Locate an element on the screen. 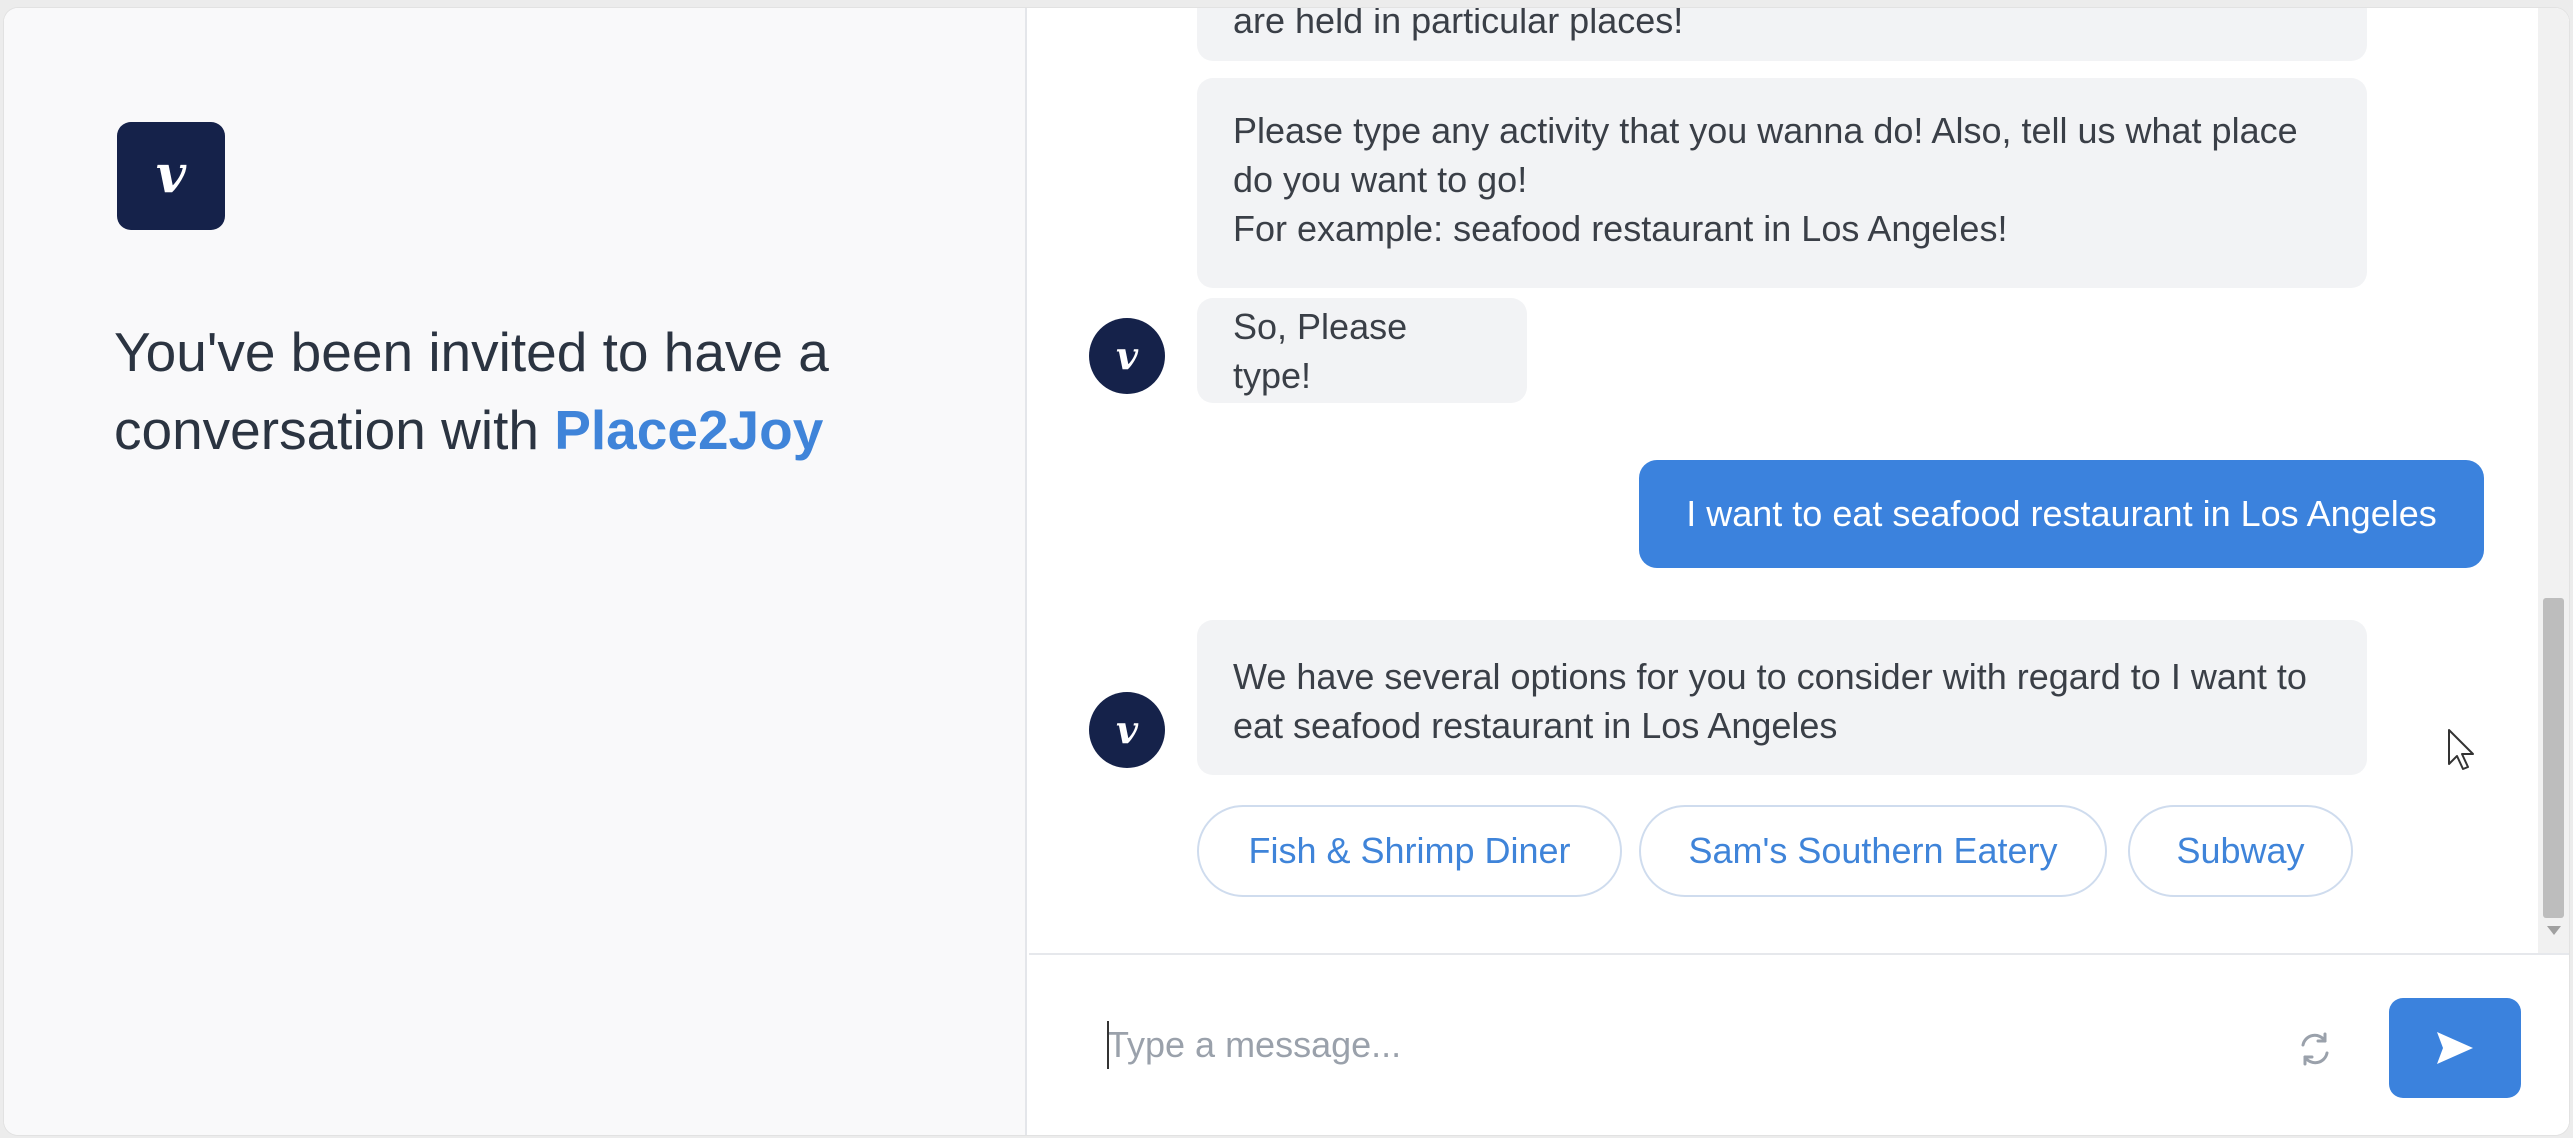 The height and width of the screenshot is (1138, 2573). scroll-down-arrow-icon is located at coordinates (2554, 930).